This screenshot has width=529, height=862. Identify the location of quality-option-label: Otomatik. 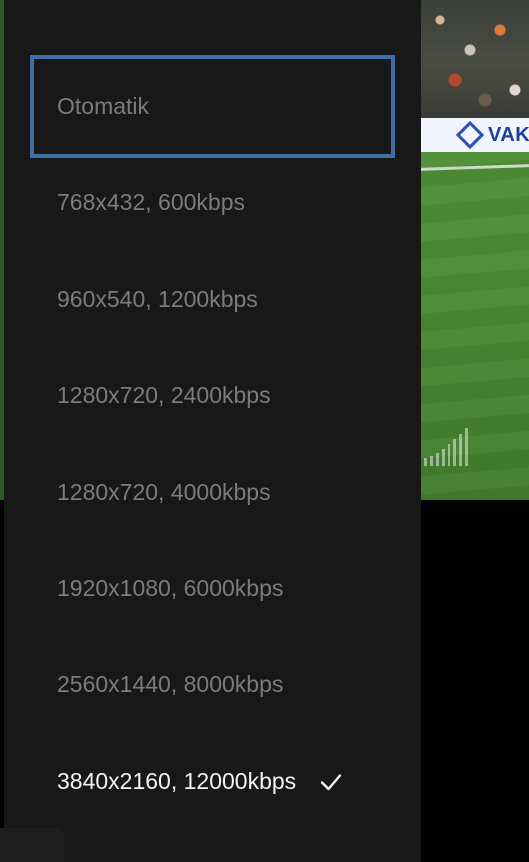
(103, 106).